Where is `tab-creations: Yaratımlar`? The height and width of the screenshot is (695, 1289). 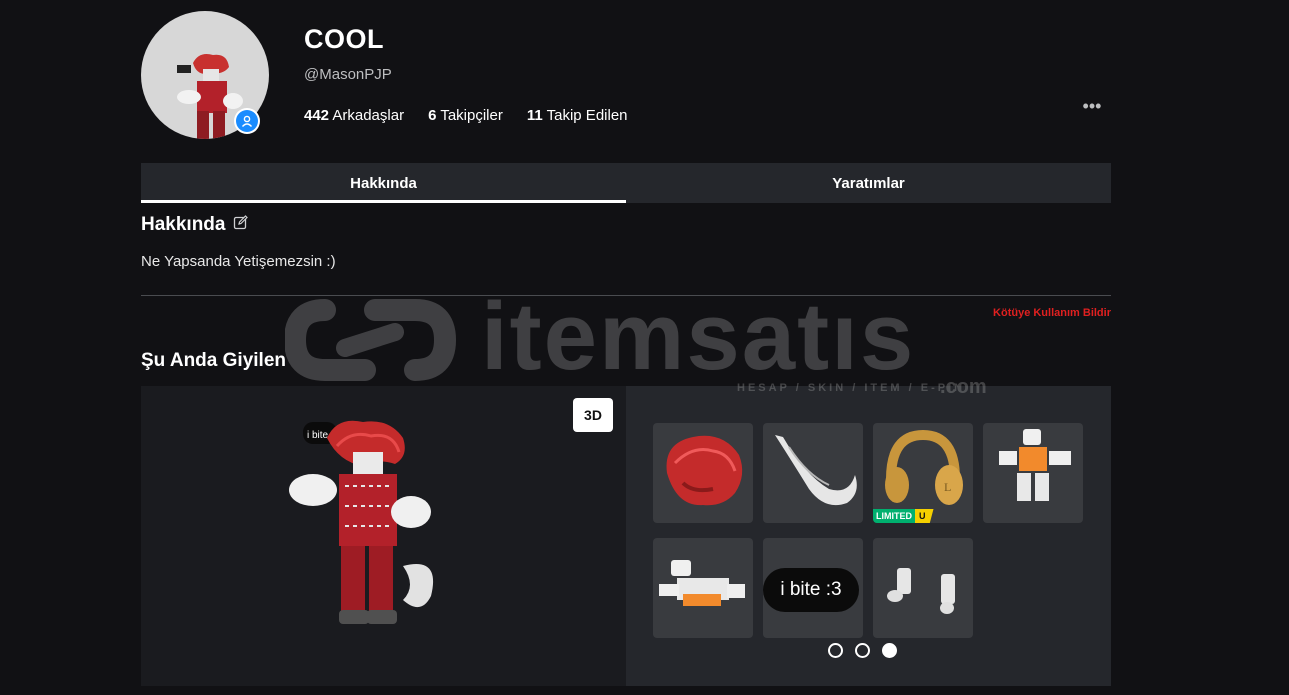 tab-creations: Yaratımlar is located at coordinates (868, 183).